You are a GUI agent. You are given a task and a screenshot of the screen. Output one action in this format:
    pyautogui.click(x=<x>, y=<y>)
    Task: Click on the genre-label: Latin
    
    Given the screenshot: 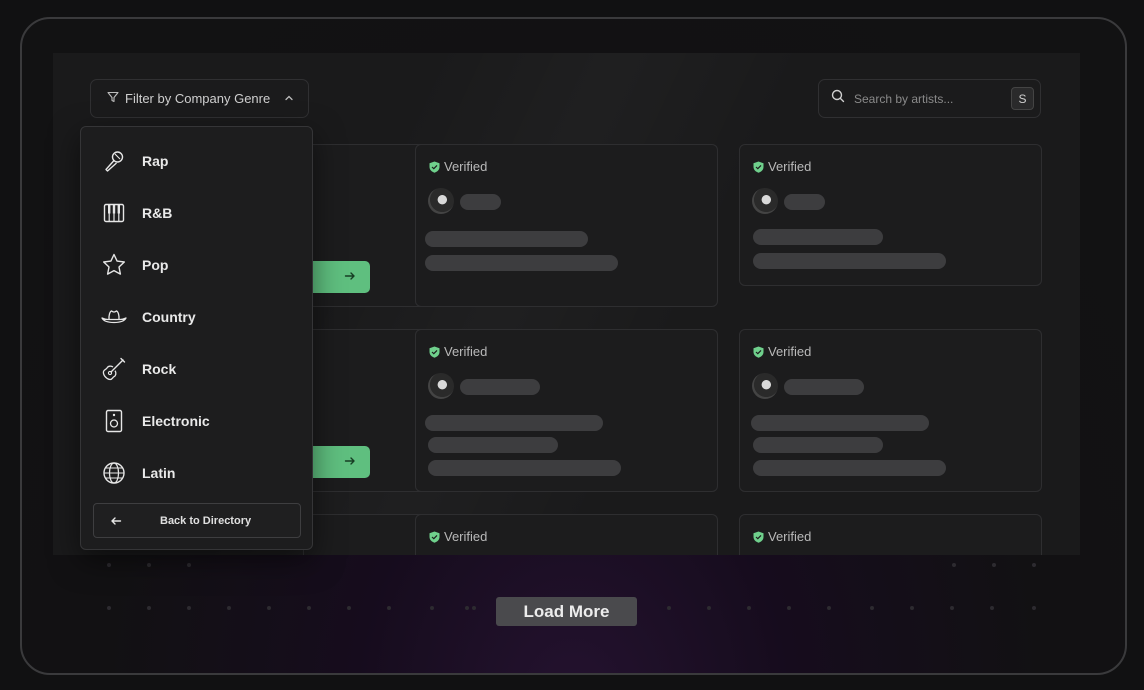 What is the action you would take?
    pyautogui.click(x=159, y=473)
    